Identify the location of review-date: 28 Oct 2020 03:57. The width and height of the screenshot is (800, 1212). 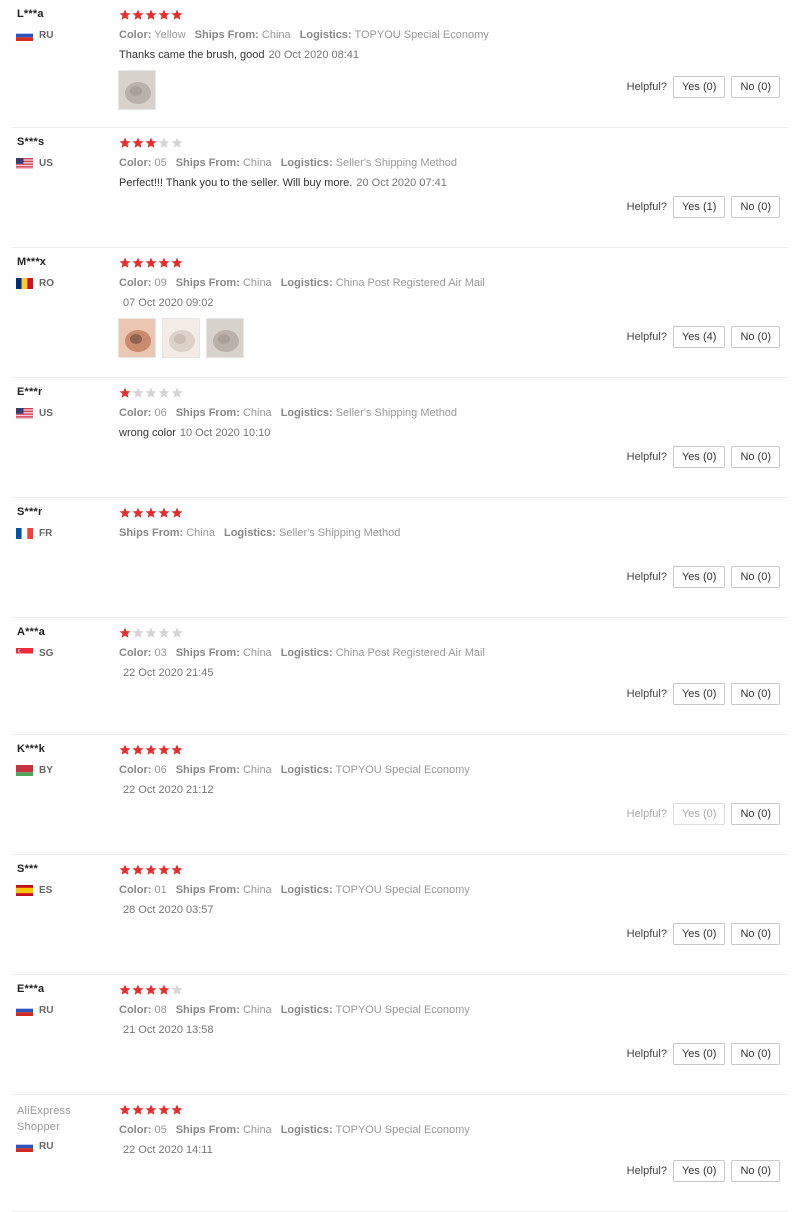
(168, 910).